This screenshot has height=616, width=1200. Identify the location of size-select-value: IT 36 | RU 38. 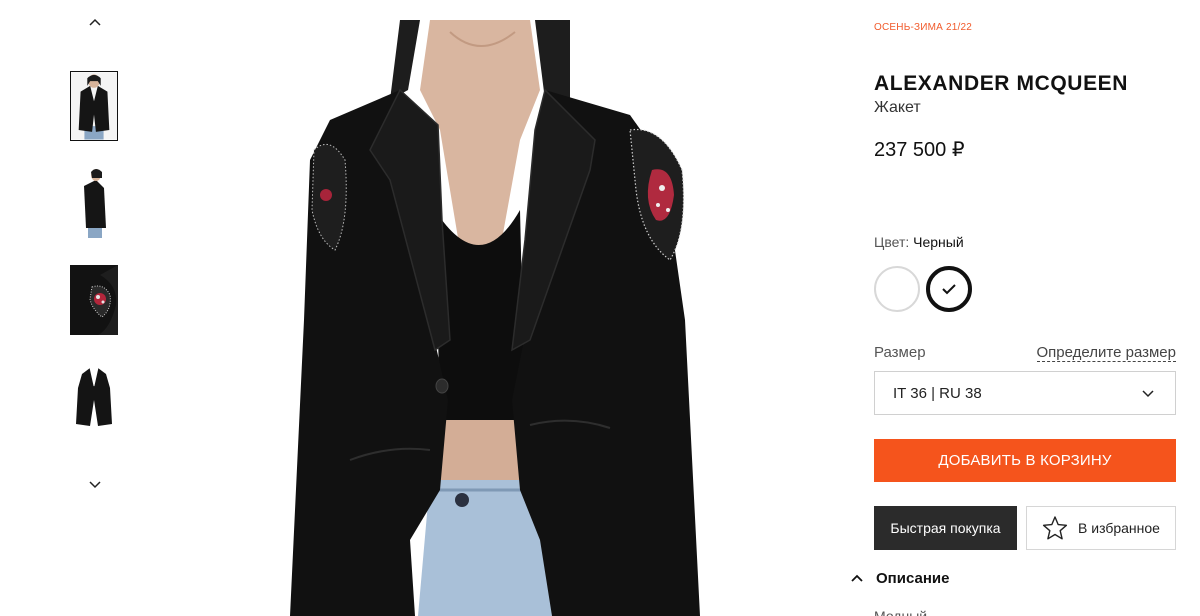
(937, 393).